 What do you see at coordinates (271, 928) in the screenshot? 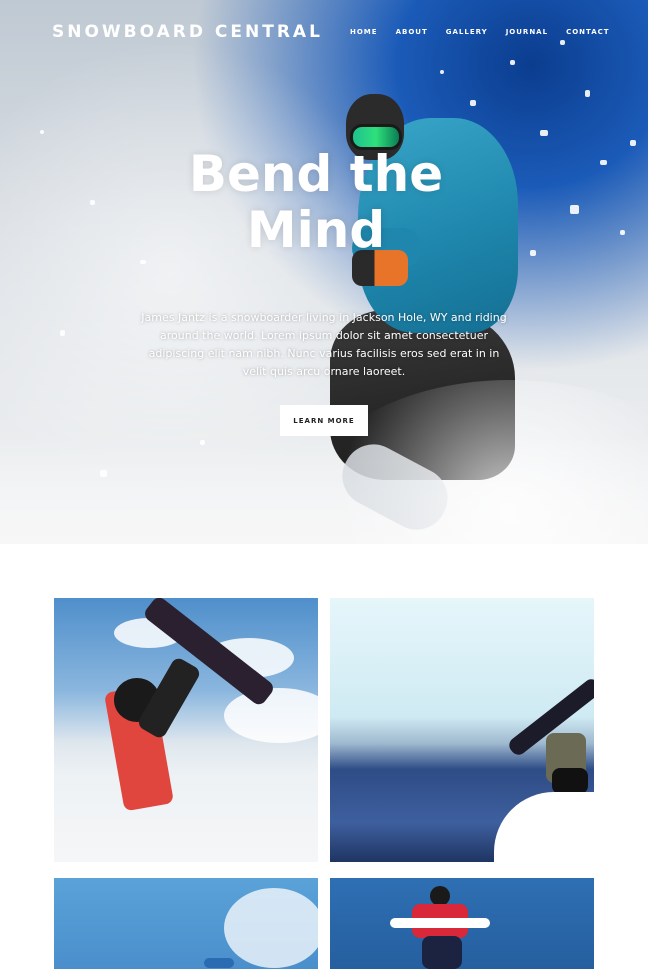
I see `snow-spray` at bounding box center [271, 928].